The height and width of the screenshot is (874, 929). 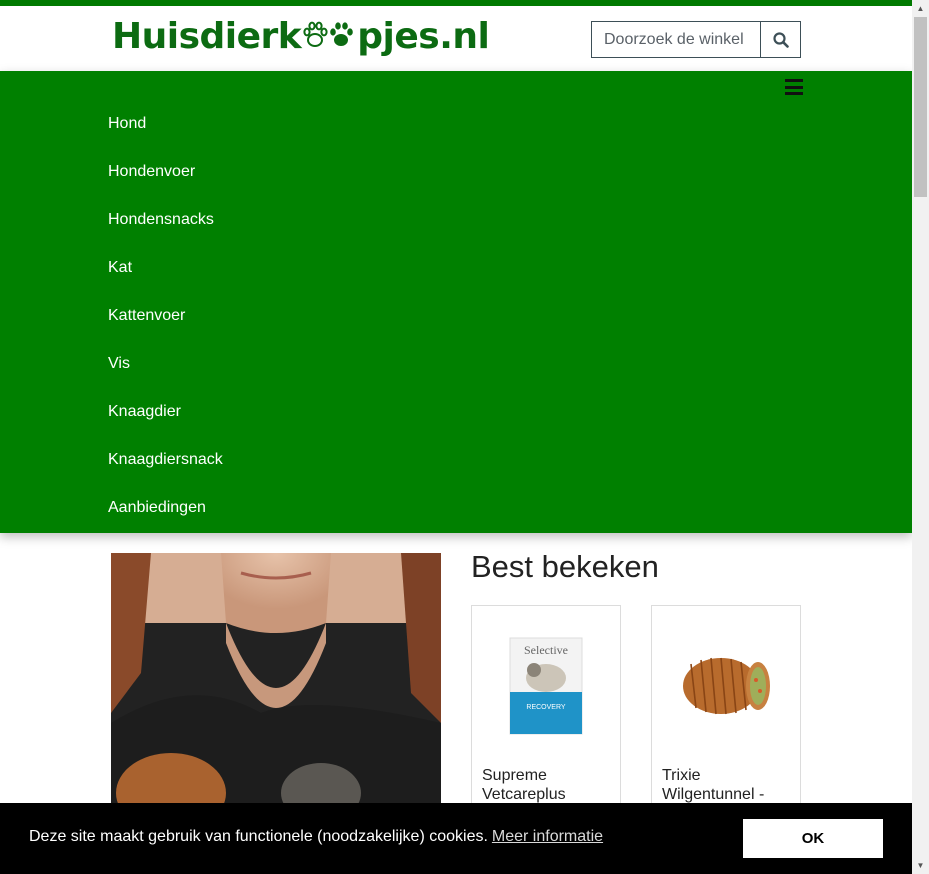 I want to click on menu-item-kattenvoer: Kattenvoer, so click(x=165, y=316).